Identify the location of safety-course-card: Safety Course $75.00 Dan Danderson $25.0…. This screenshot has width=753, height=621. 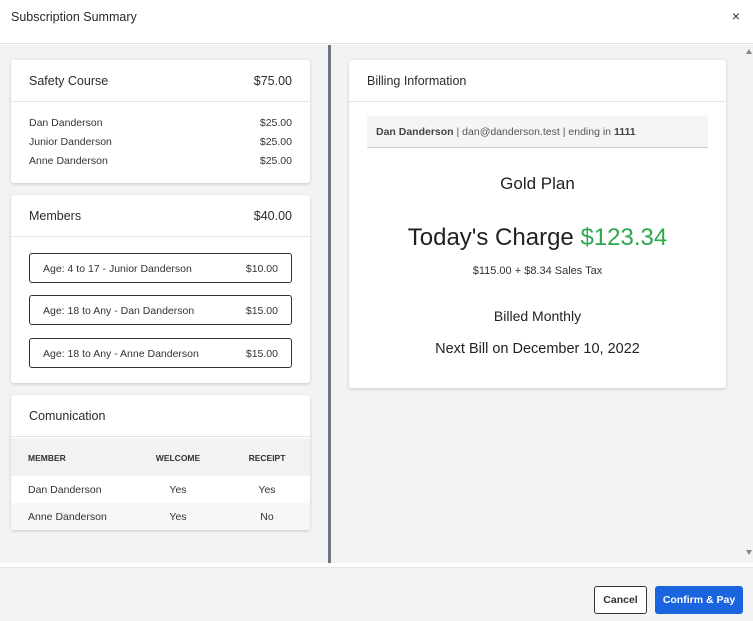
(160, 121).